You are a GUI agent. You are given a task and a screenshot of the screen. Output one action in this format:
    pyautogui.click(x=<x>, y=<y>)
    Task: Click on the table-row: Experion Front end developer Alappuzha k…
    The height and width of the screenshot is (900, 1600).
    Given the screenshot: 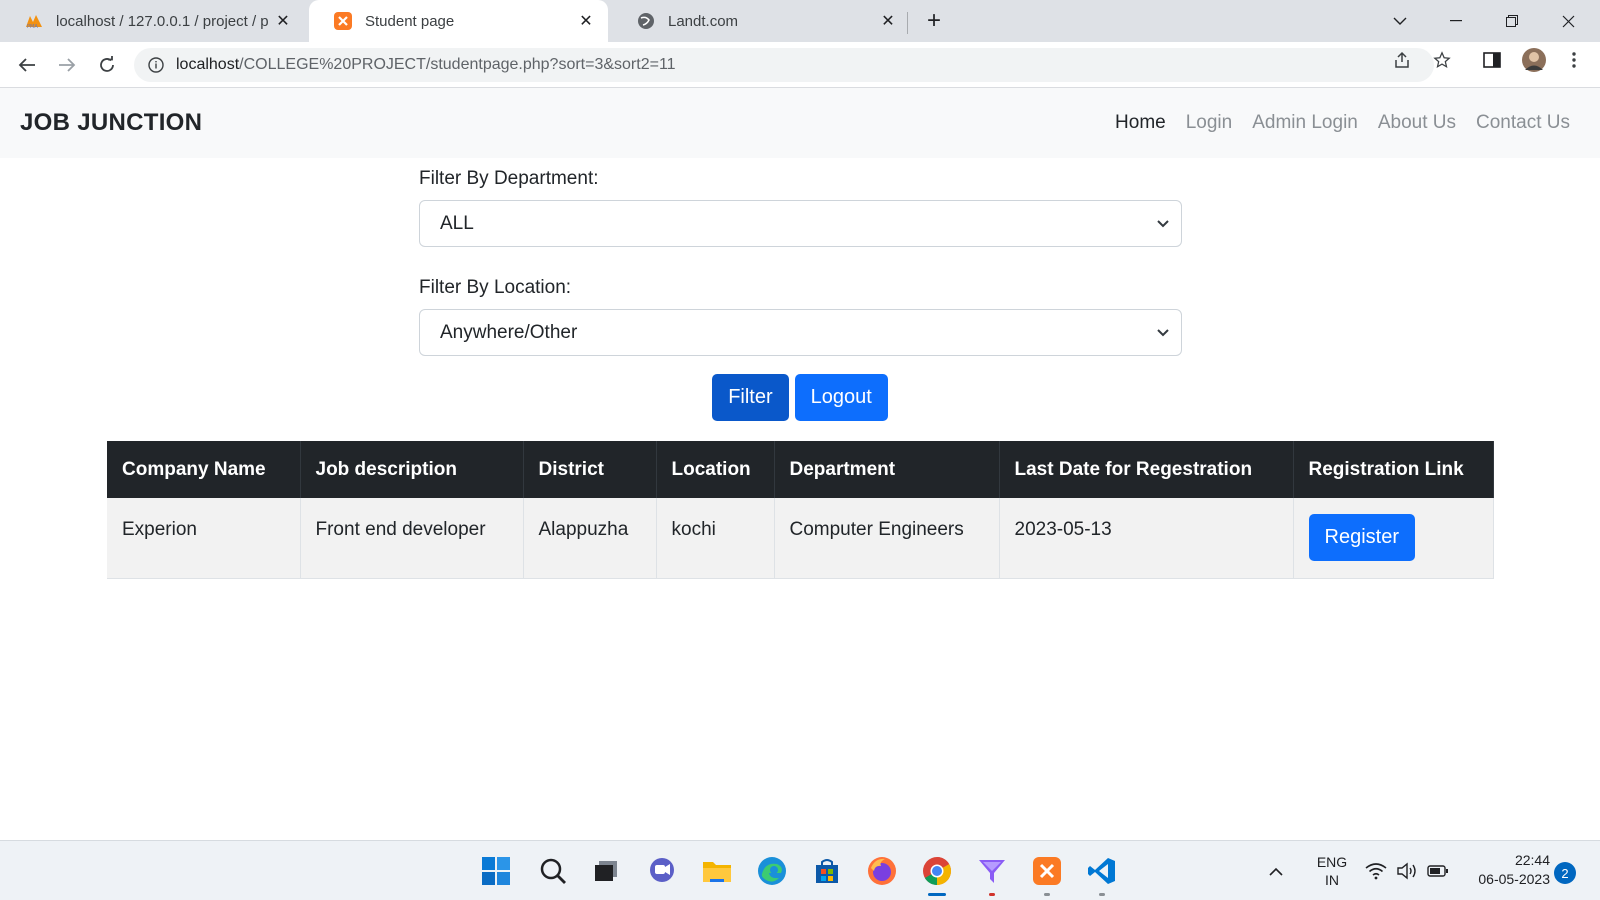 What is the action you would take?
    pyautogui.click(x=800, y=538)
    